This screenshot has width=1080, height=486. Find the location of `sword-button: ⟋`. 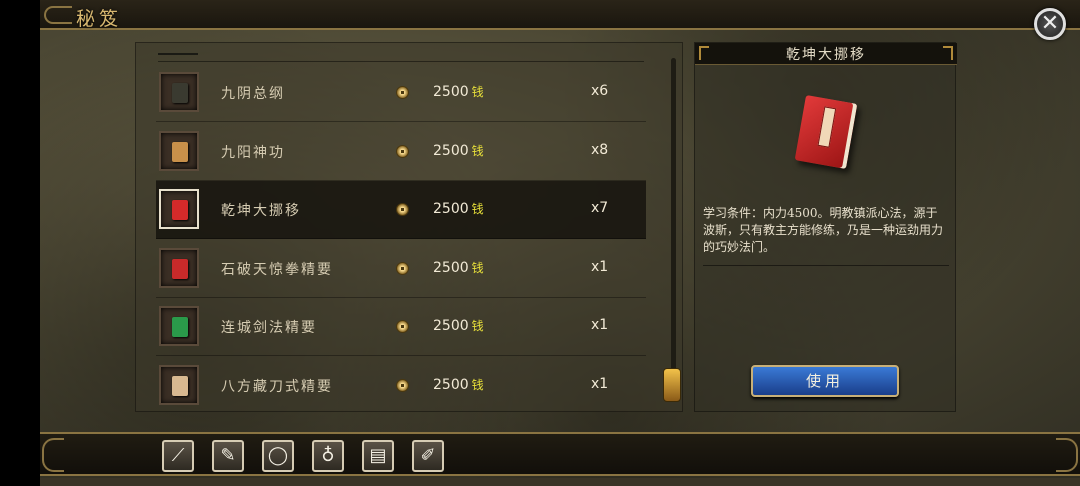

sword-button: ⟋ is located at coordinates (178, 456).